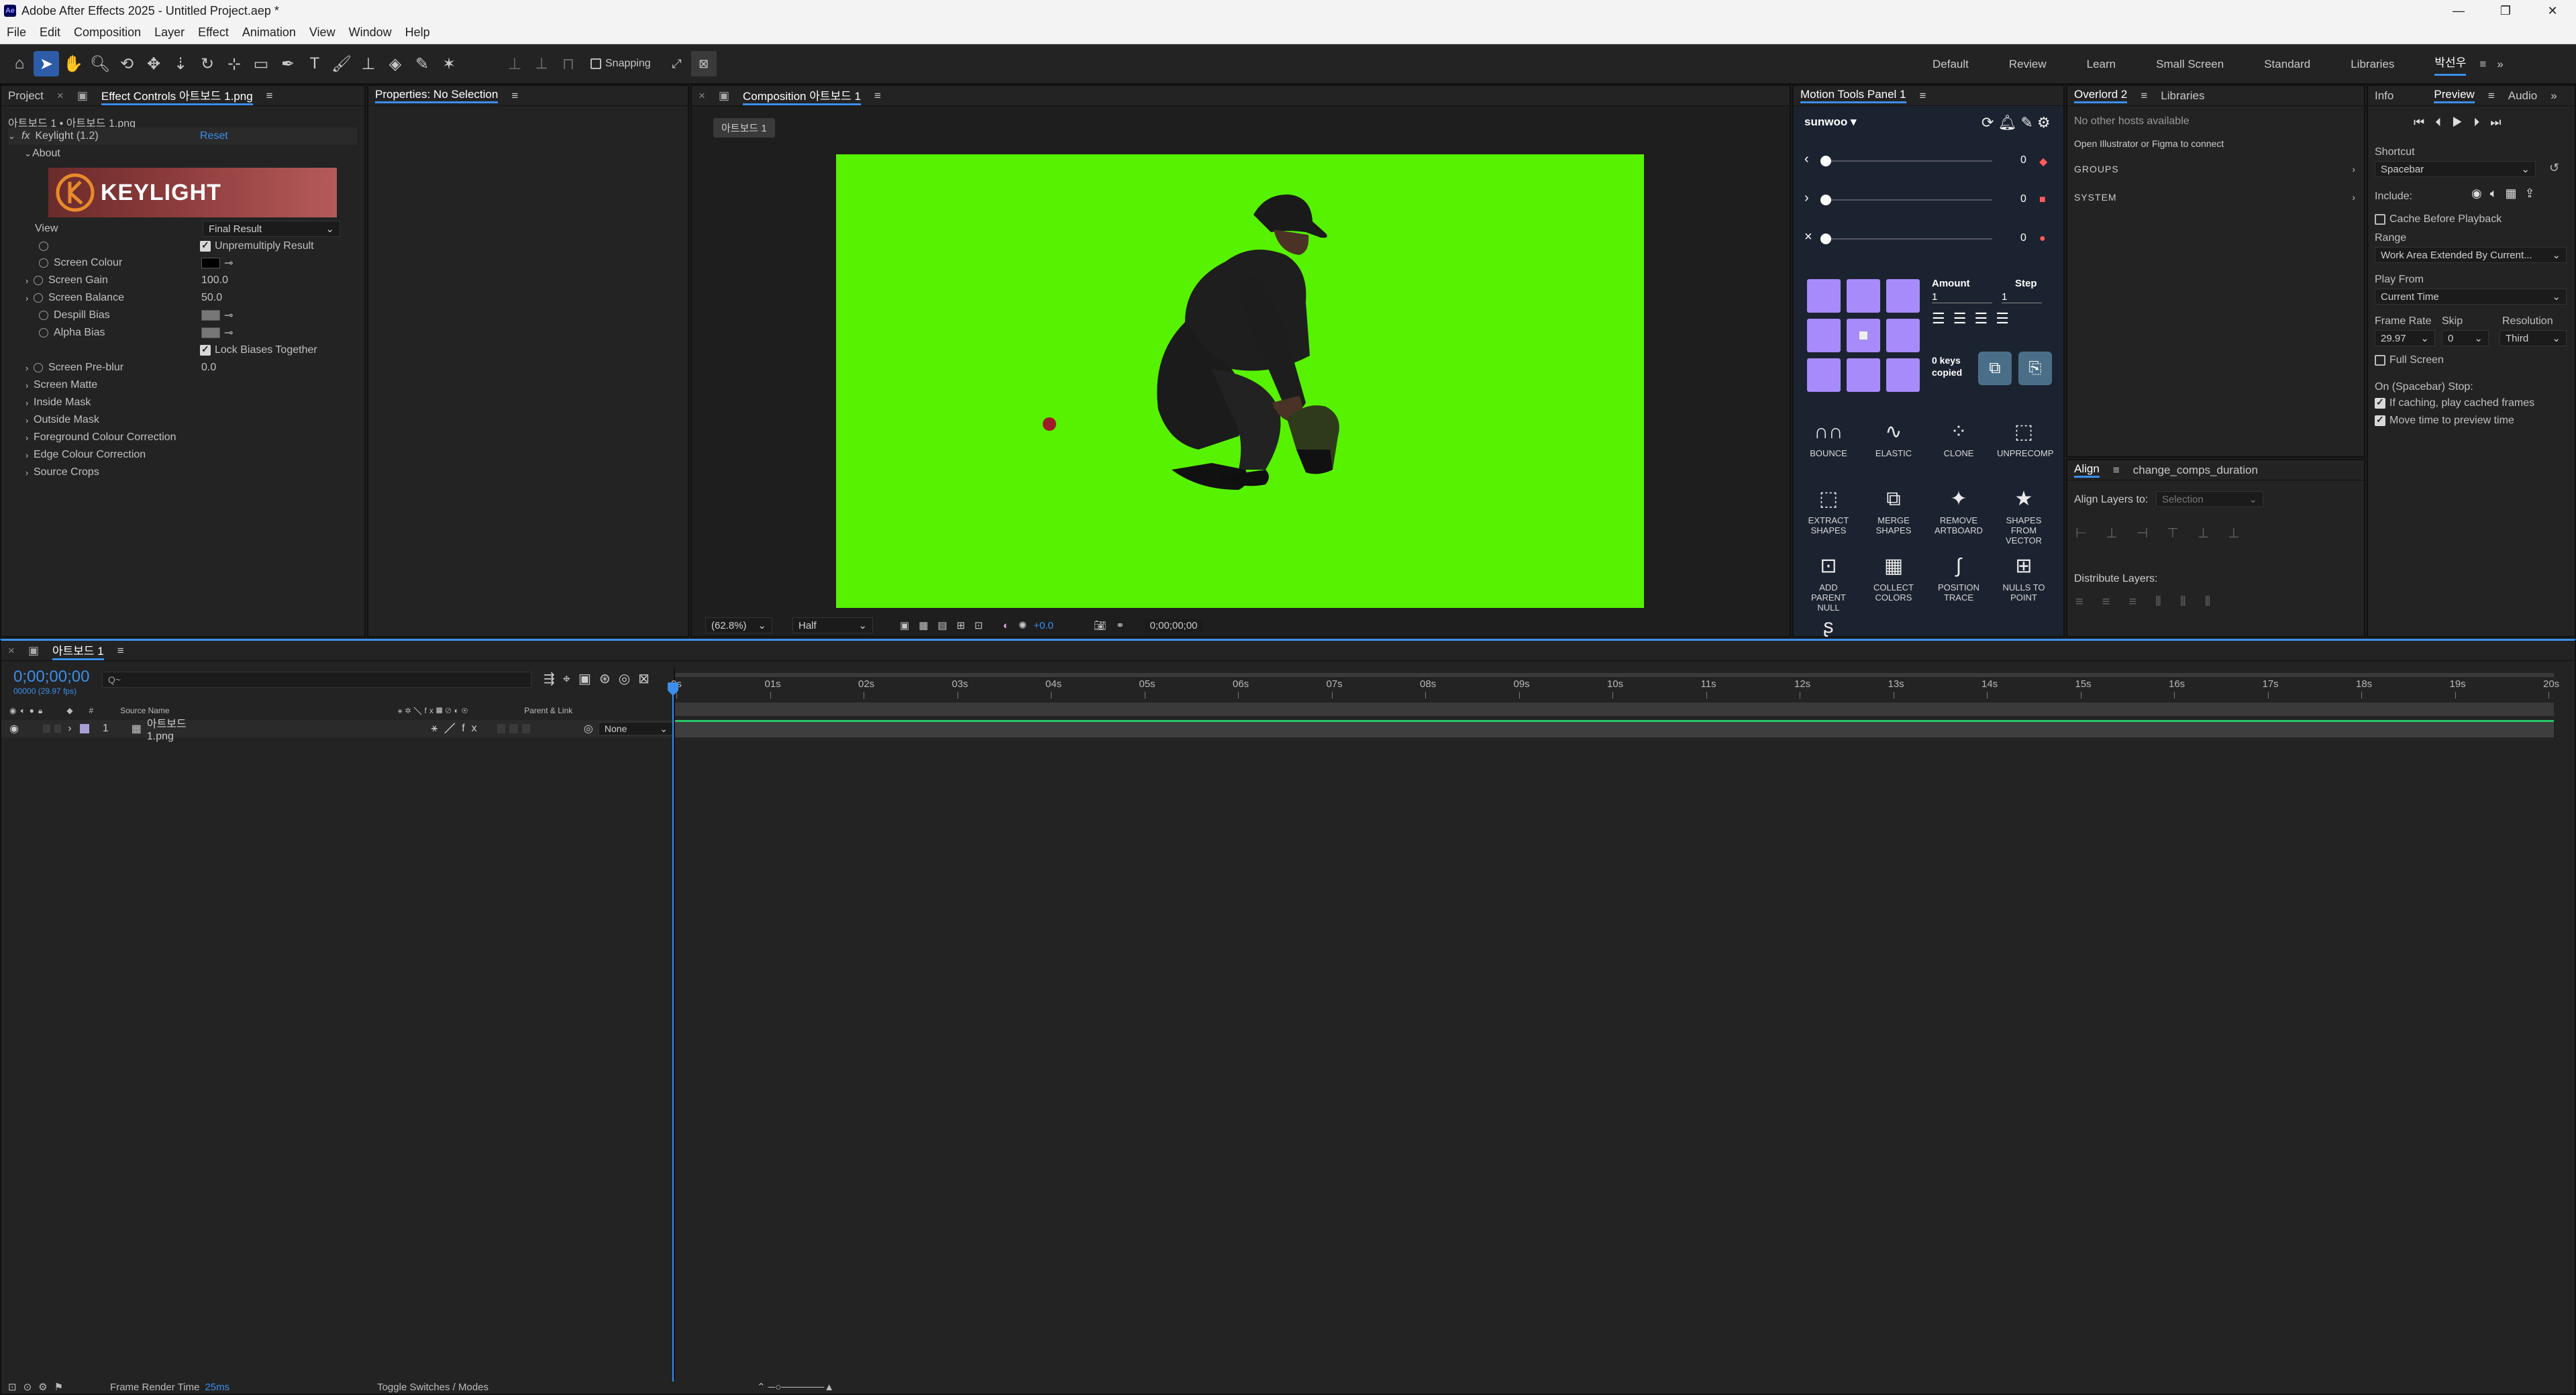 This screenshot has width=2576, height=1395. I want to click on about-row: ⌄ About, so click(42, 153).